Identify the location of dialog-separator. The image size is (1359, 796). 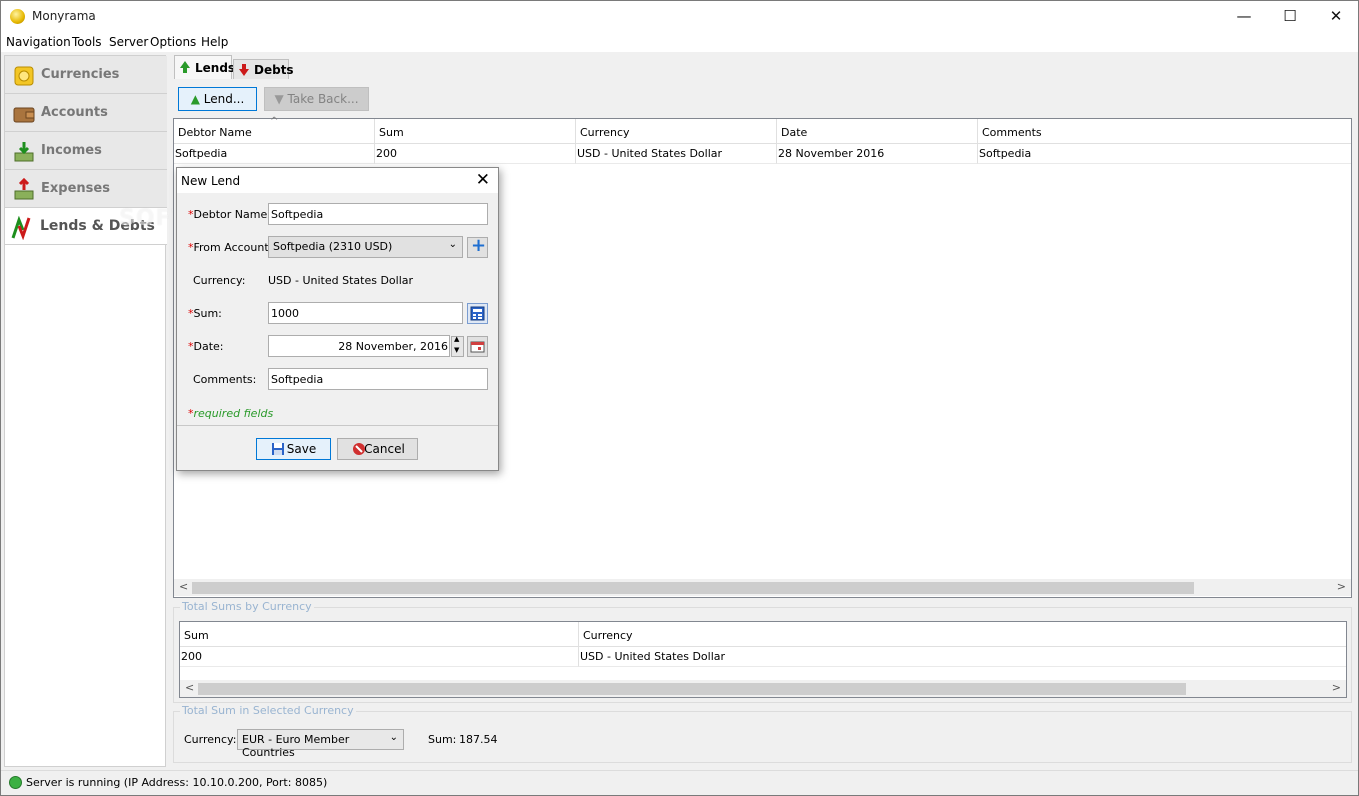
(337, 425).